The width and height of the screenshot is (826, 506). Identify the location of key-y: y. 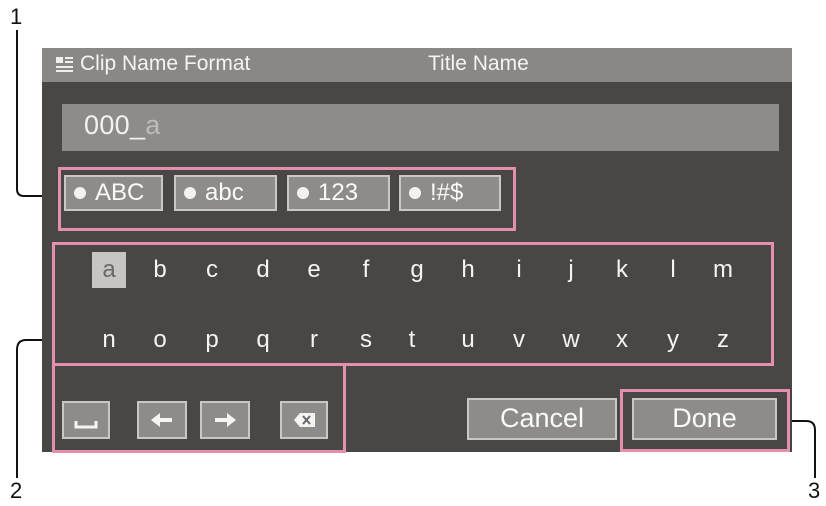
(673, 340).